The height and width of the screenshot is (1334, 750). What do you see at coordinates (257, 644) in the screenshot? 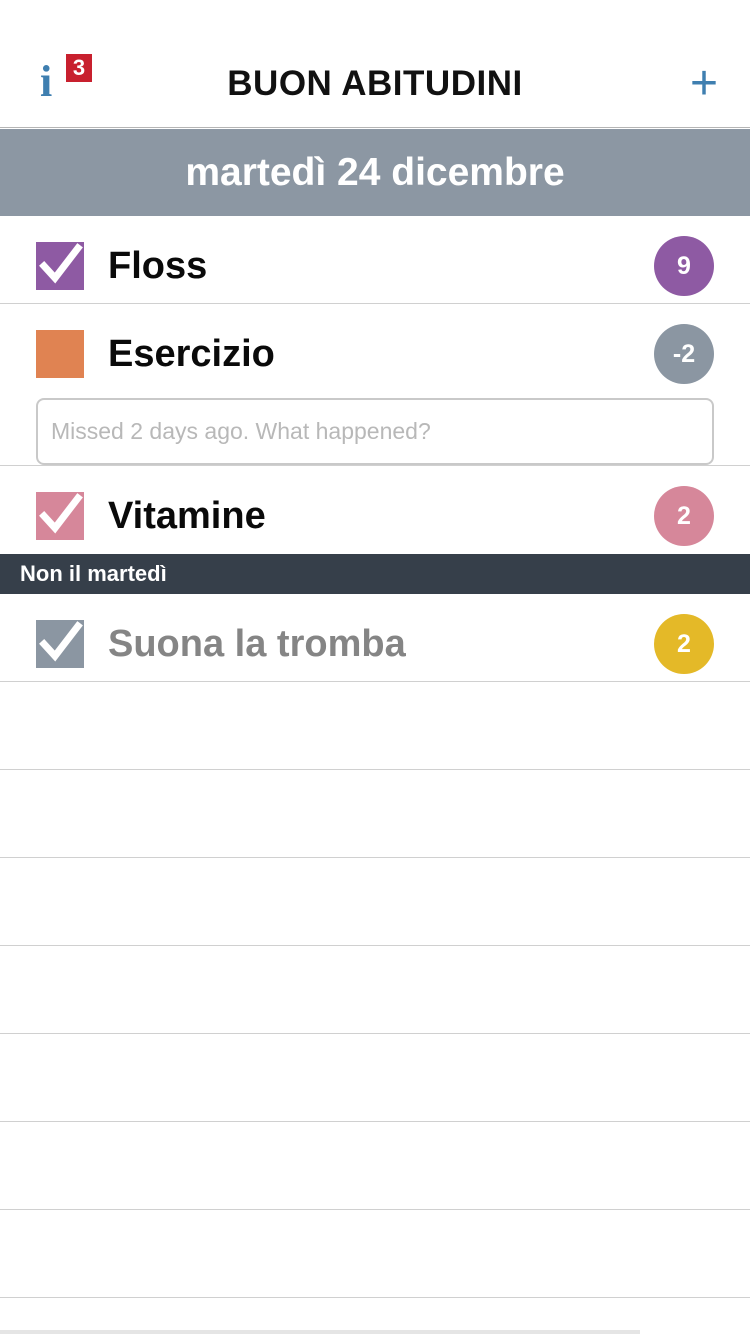
I see `habit-name: Suona la tromba` at bounding box center [257, 644].